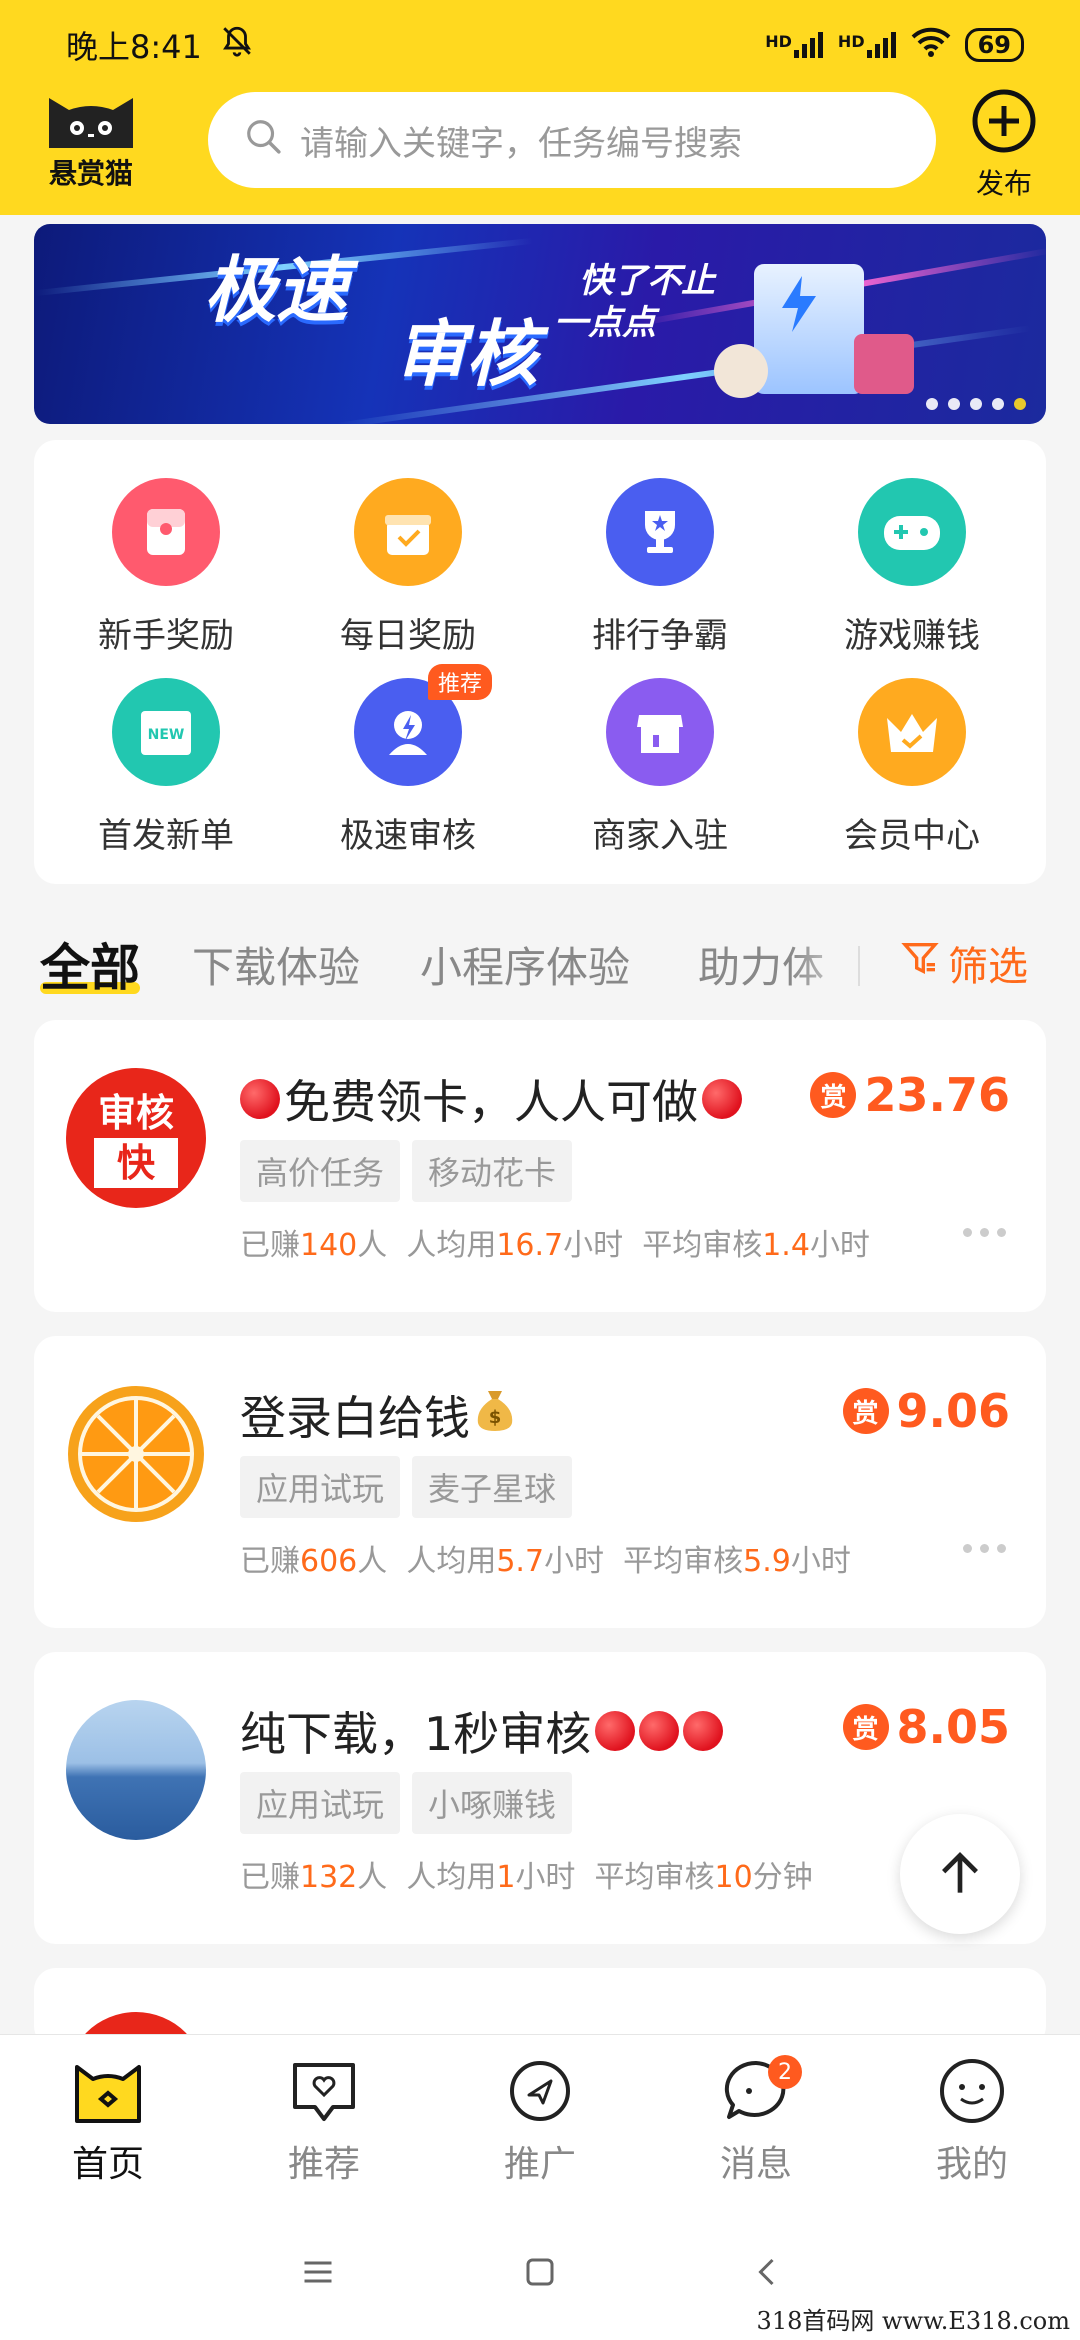  Describe the element at coordinates (755, 2164) in the screenshot. I see `nav-label: 消息` at that location.